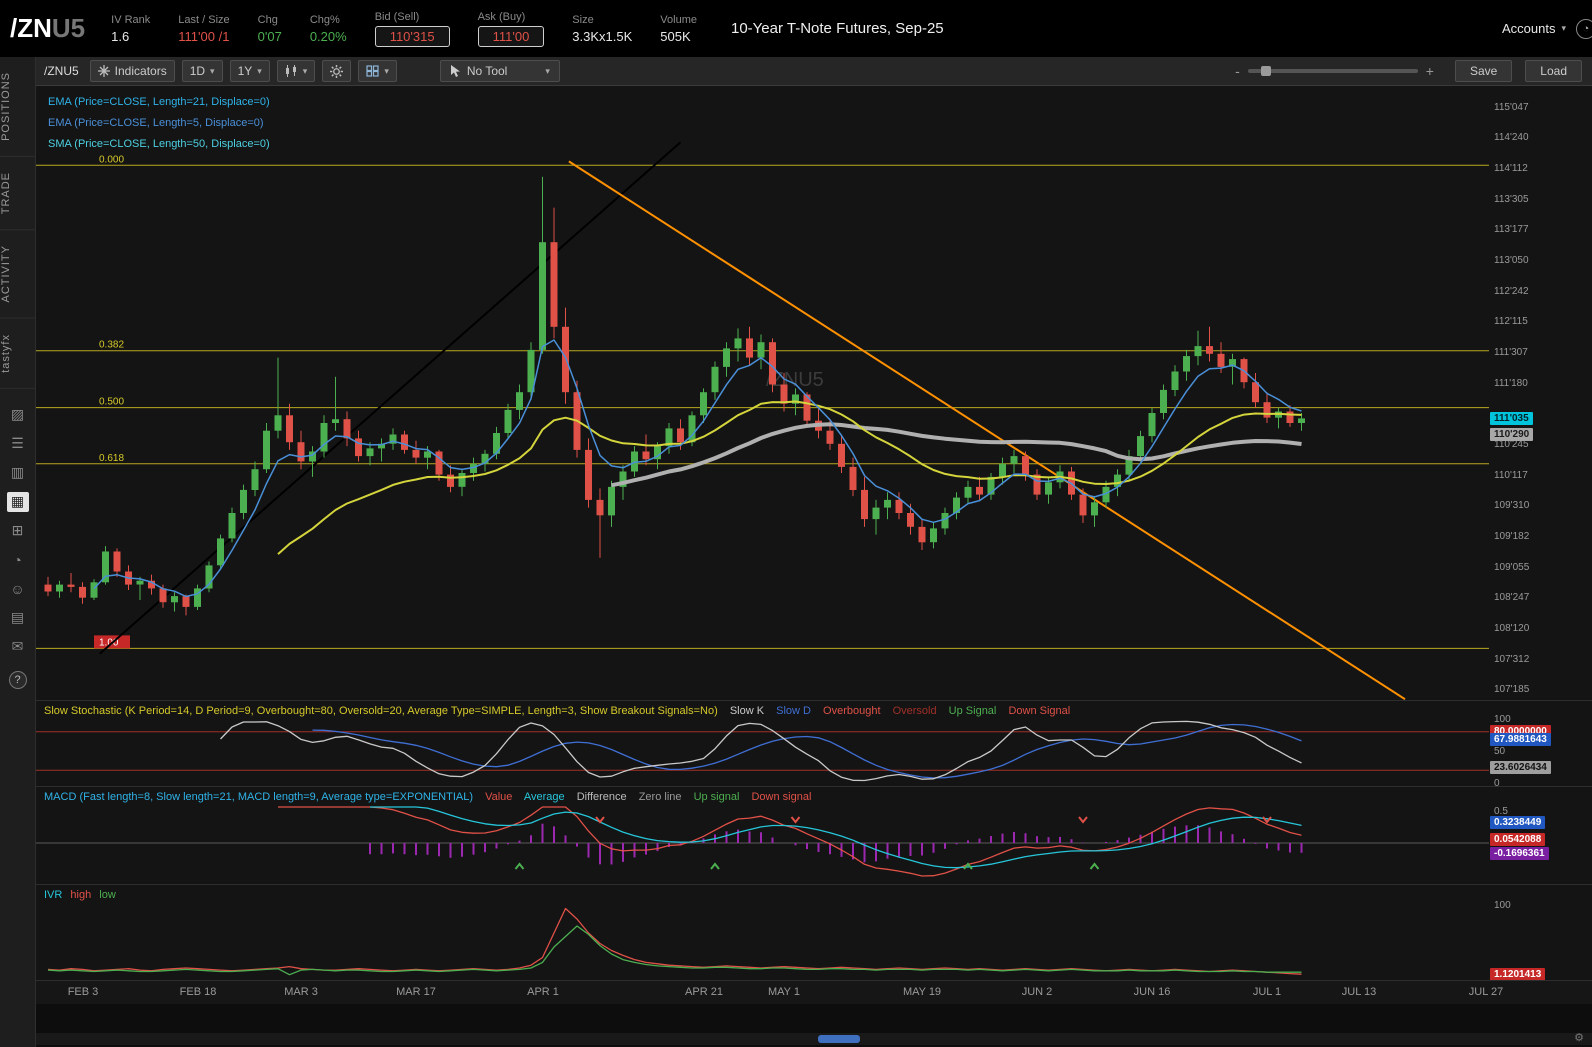 The width and height of the screenshot is (1592, 1047). I want to click on zoom-control: - +, so click(1334, 71).